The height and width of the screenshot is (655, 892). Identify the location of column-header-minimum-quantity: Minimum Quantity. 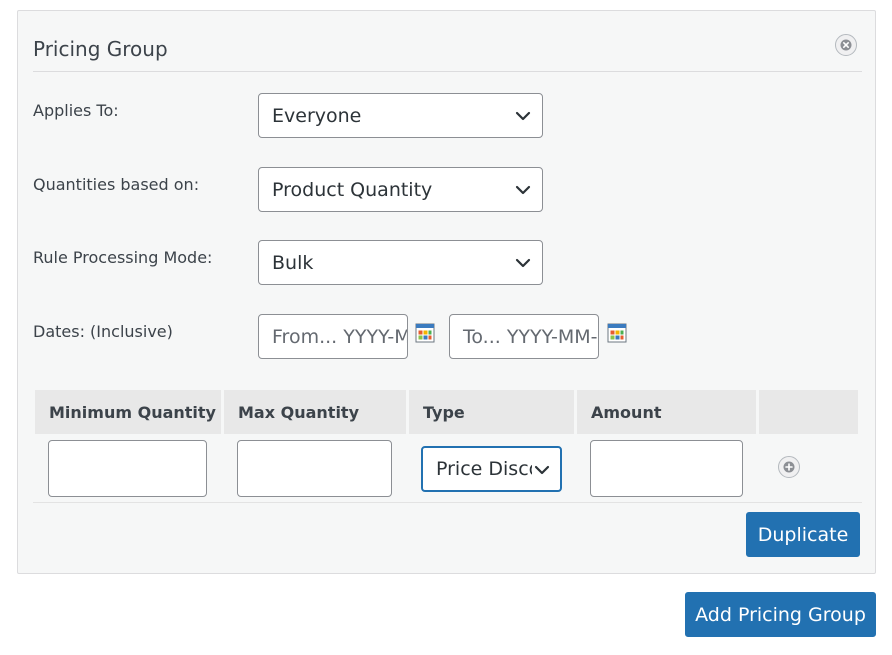
(128, 412).